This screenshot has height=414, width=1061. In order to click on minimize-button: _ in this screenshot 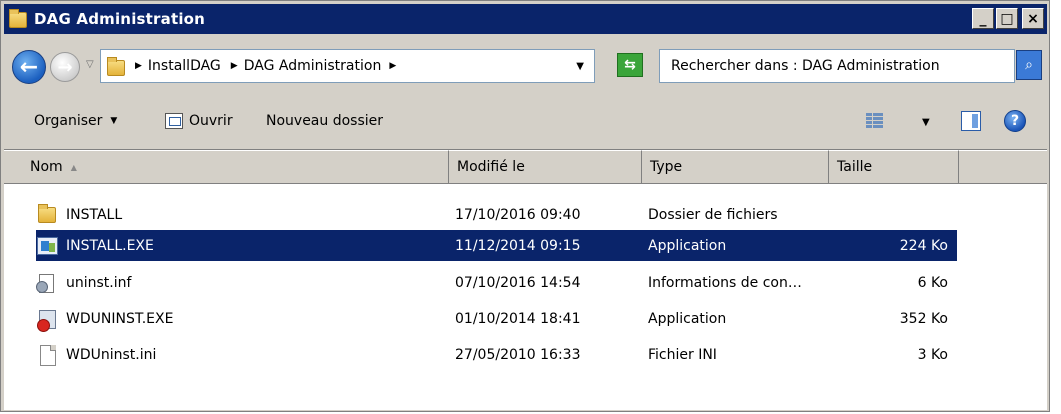, I will do `click(983, 18)`.